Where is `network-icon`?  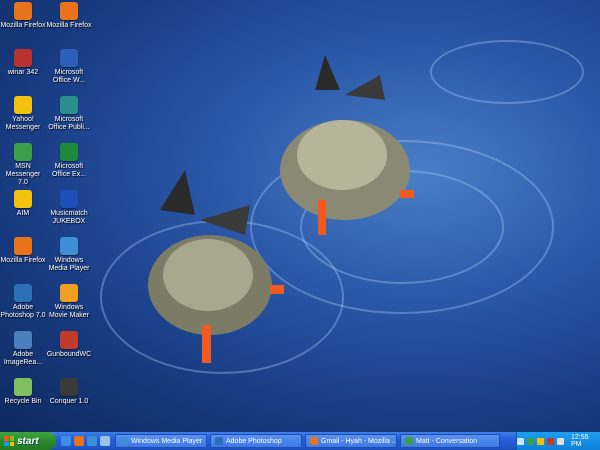 network-icon is located at coordinates (520, 441).